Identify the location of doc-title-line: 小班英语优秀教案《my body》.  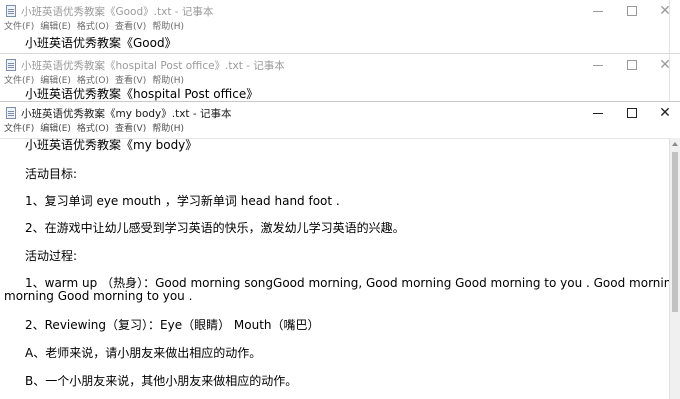
(111, 145).